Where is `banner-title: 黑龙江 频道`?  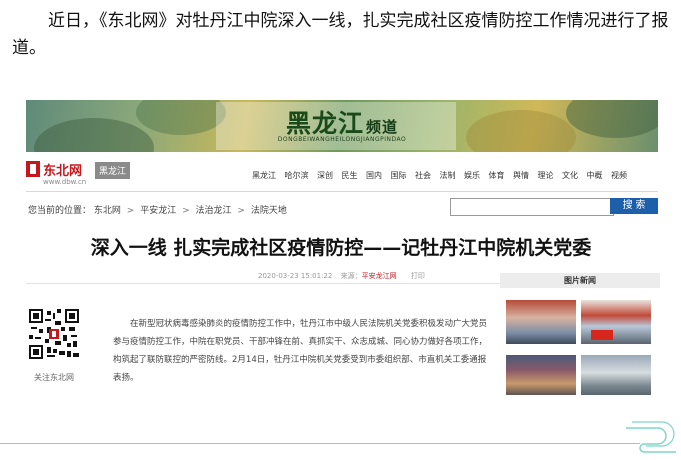 banner-title: 黑龙江 频道 is located at coordinates (342, 122).